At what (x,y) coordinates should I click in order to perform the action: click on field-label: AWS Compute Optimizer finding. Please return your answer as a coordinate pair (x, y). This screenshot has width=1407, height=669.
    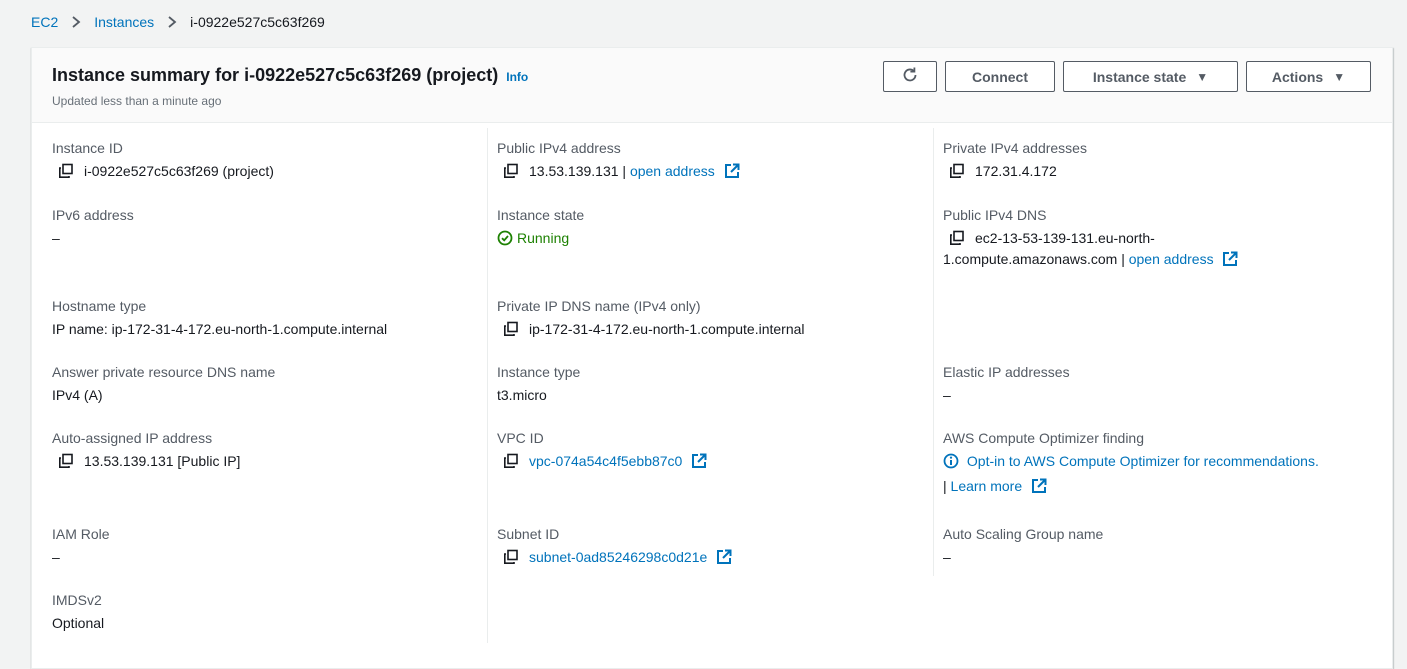
    Looking at the image, I should click on (1043, 438).